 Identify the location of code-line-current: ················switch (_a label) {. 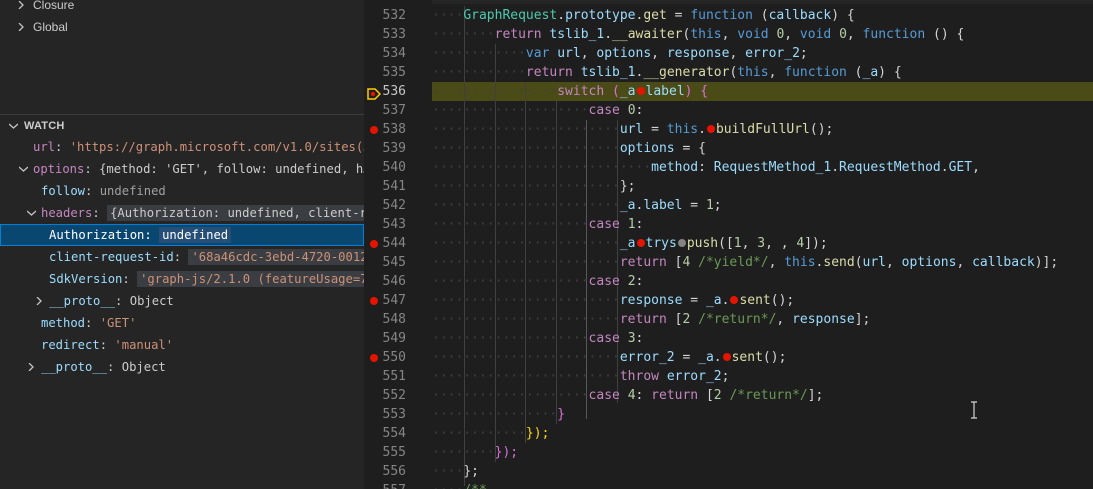
(570, 91).